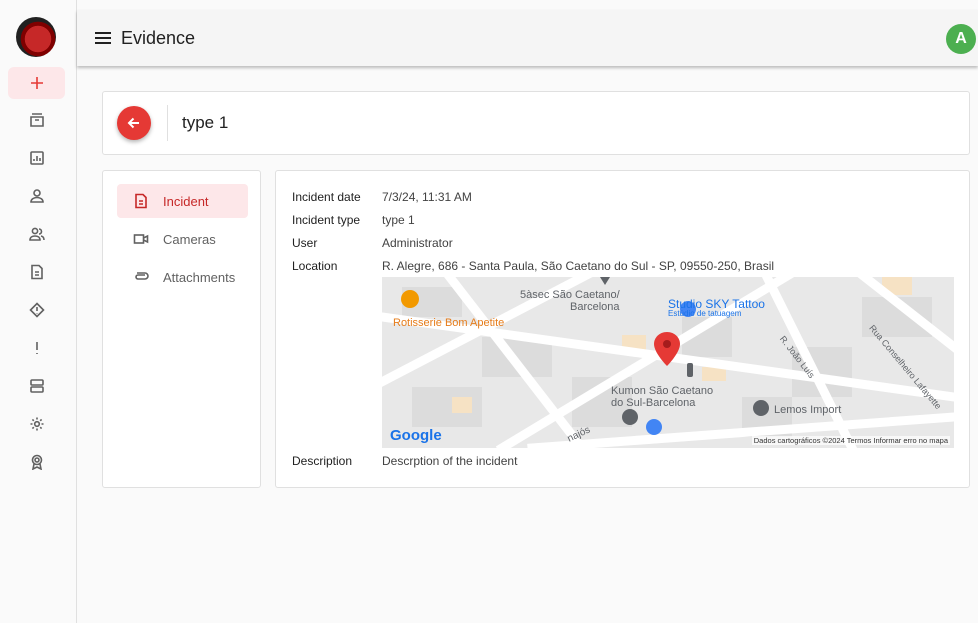 Image resolution: width=978 pixels, height=623 pixels. I want to click on nav-item-incident: Incident, so click(182, 201).